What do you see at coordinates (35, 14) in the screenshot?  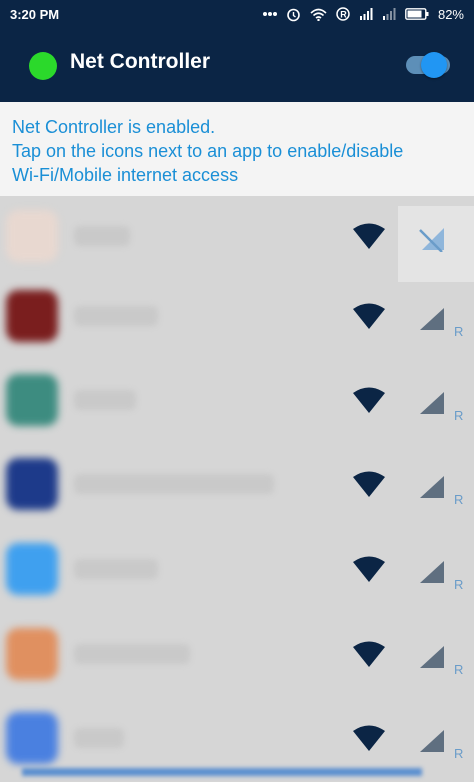 I see `status-time: 3:20 PM` at bounding box center [35, 14].